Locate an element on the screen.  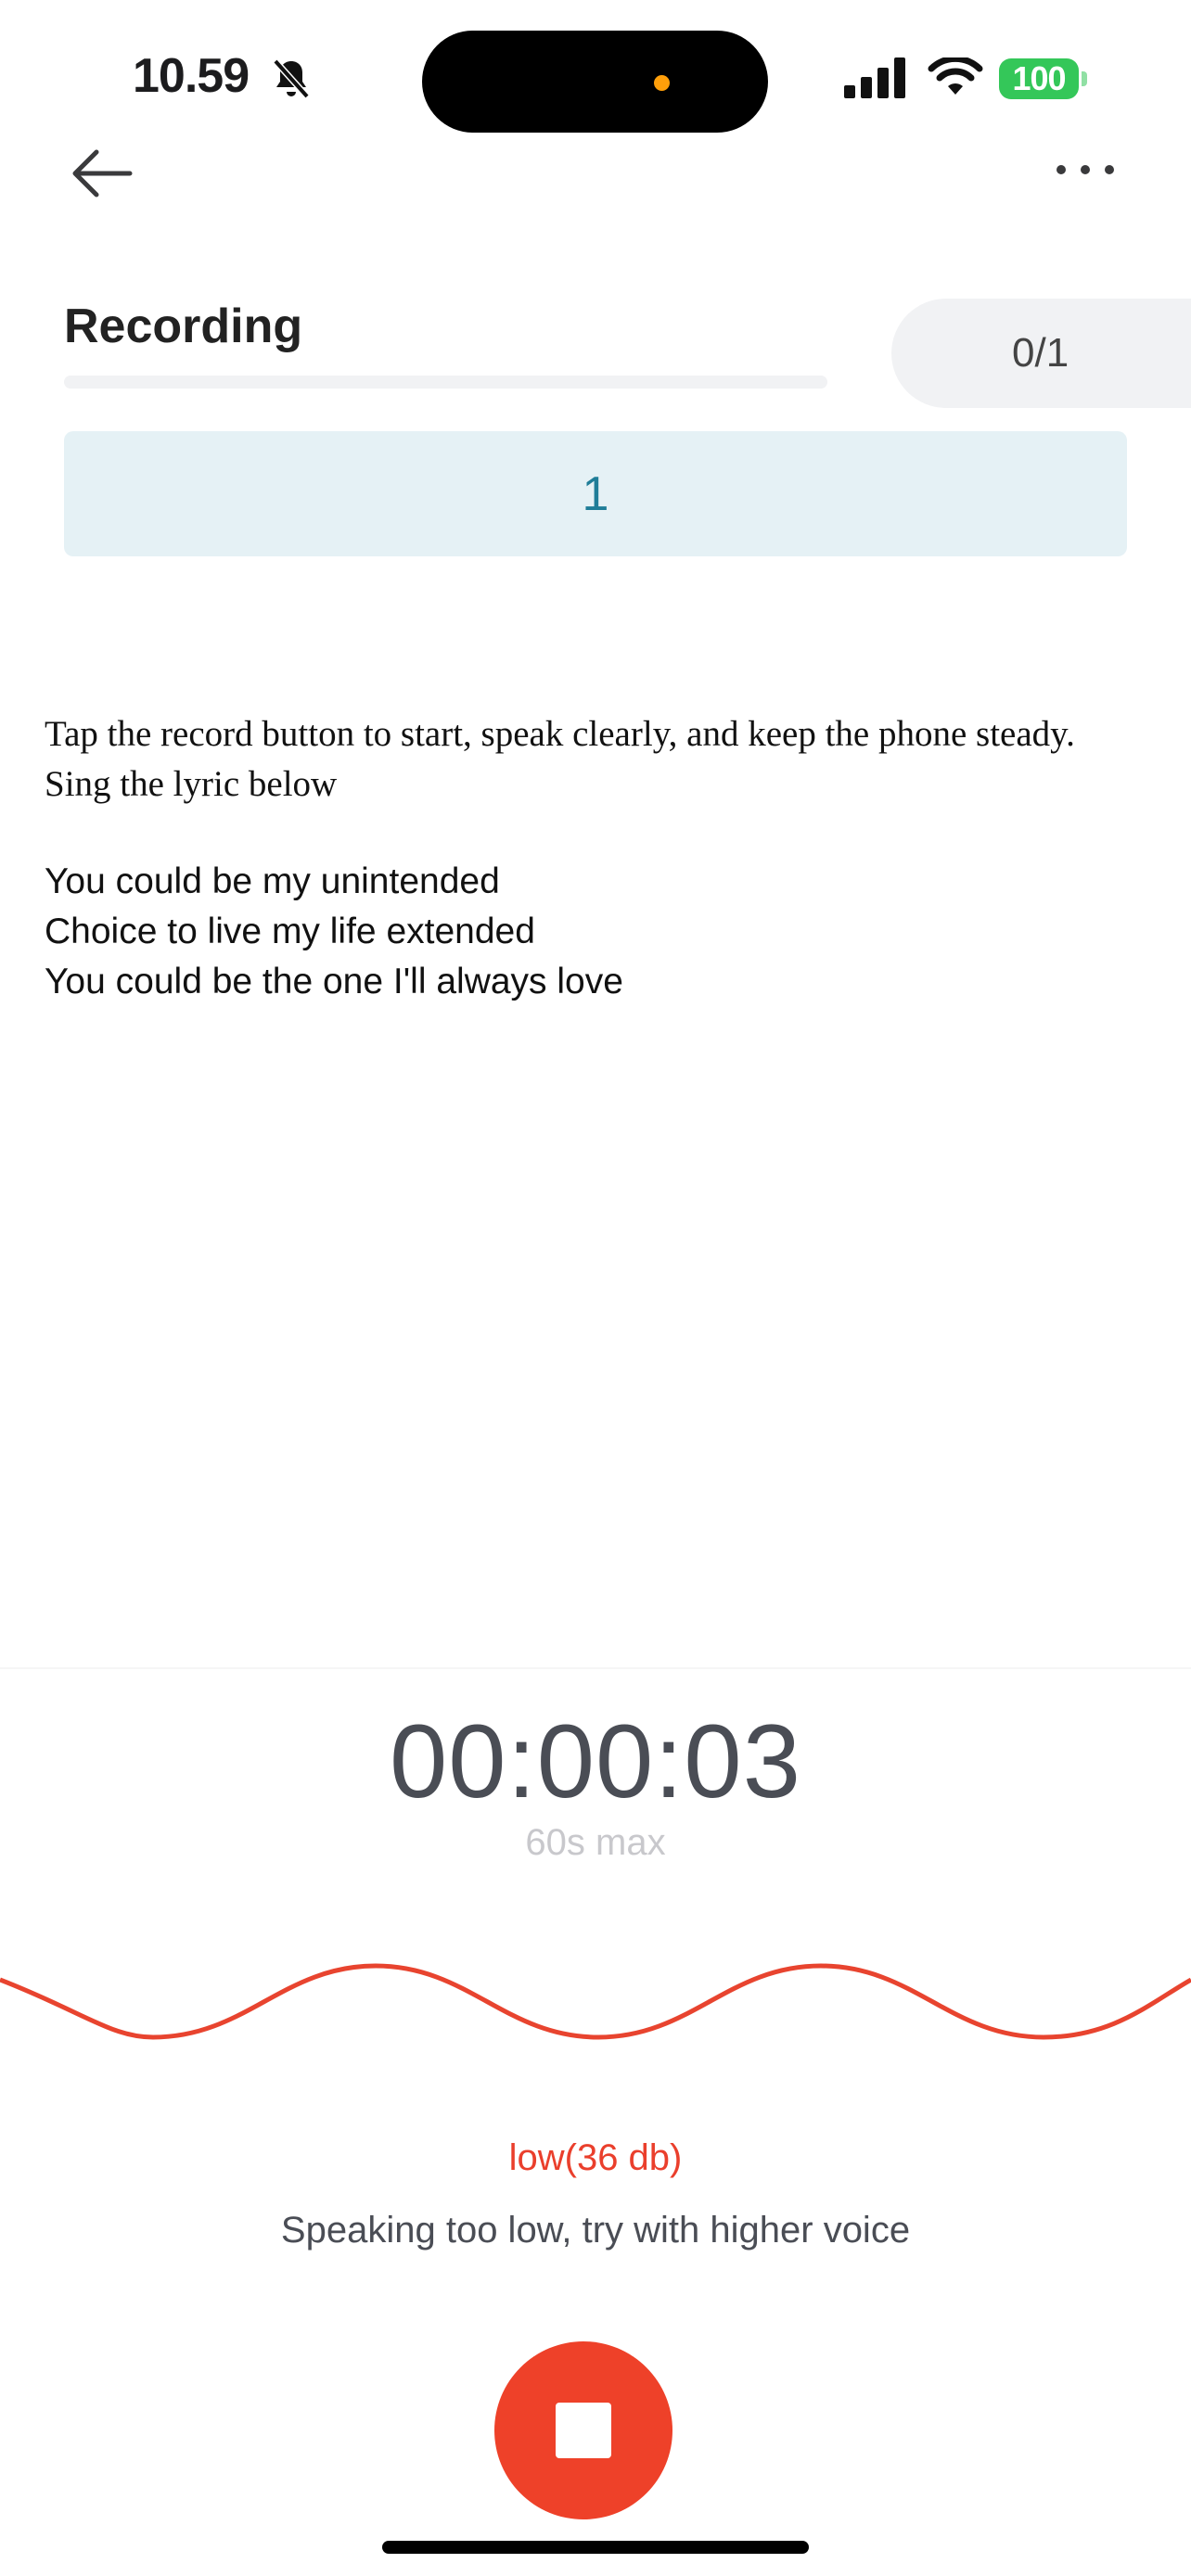
dynamic-island is located at coordinates (595, 82).